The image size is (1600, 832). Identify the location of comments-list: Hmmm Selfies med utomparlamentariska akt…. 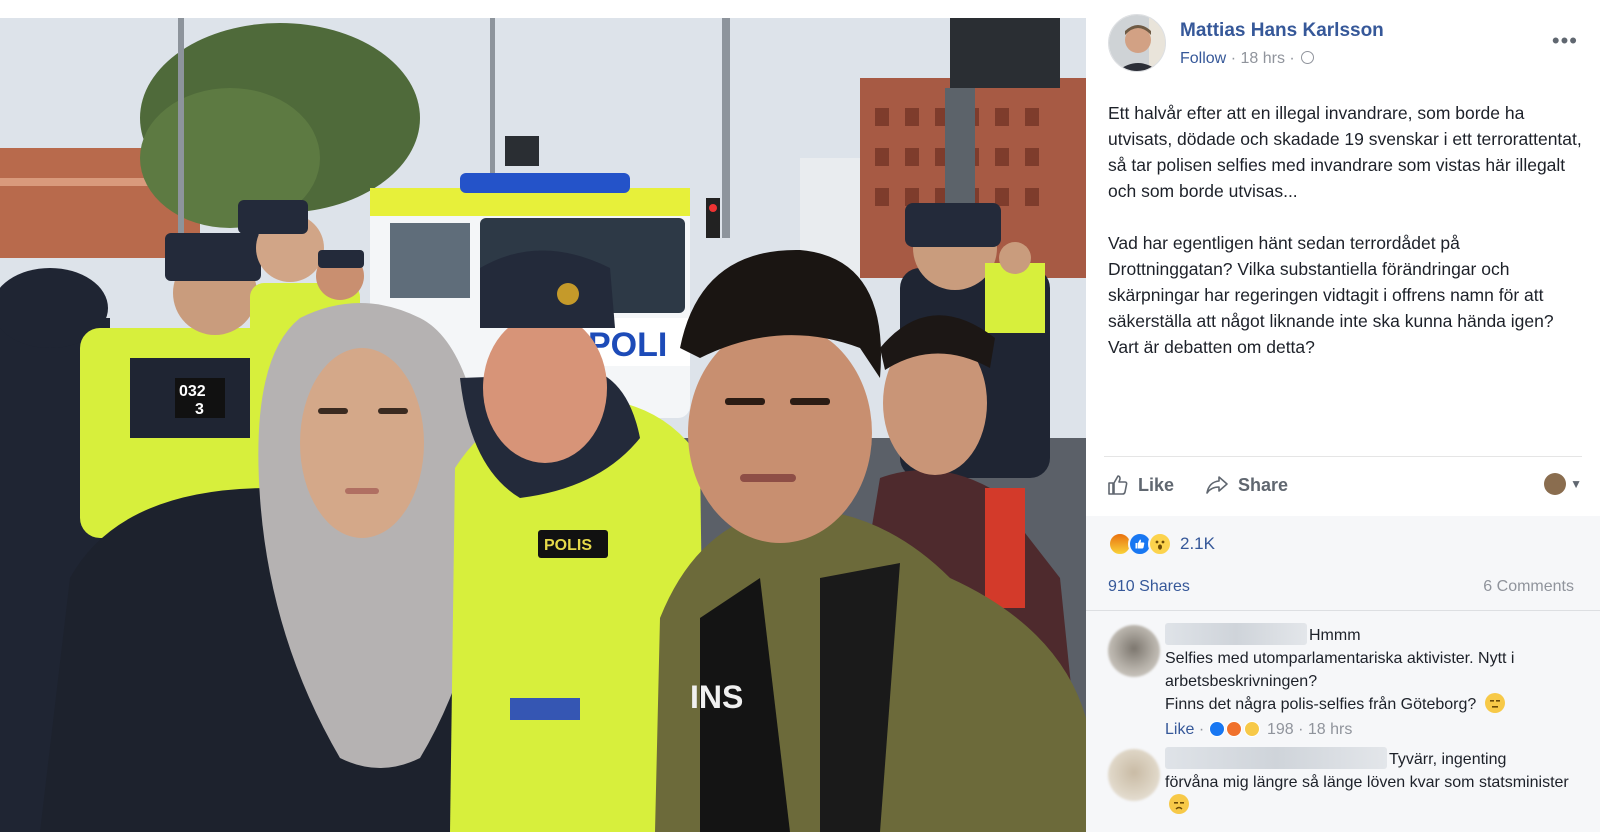
(1343, 712).